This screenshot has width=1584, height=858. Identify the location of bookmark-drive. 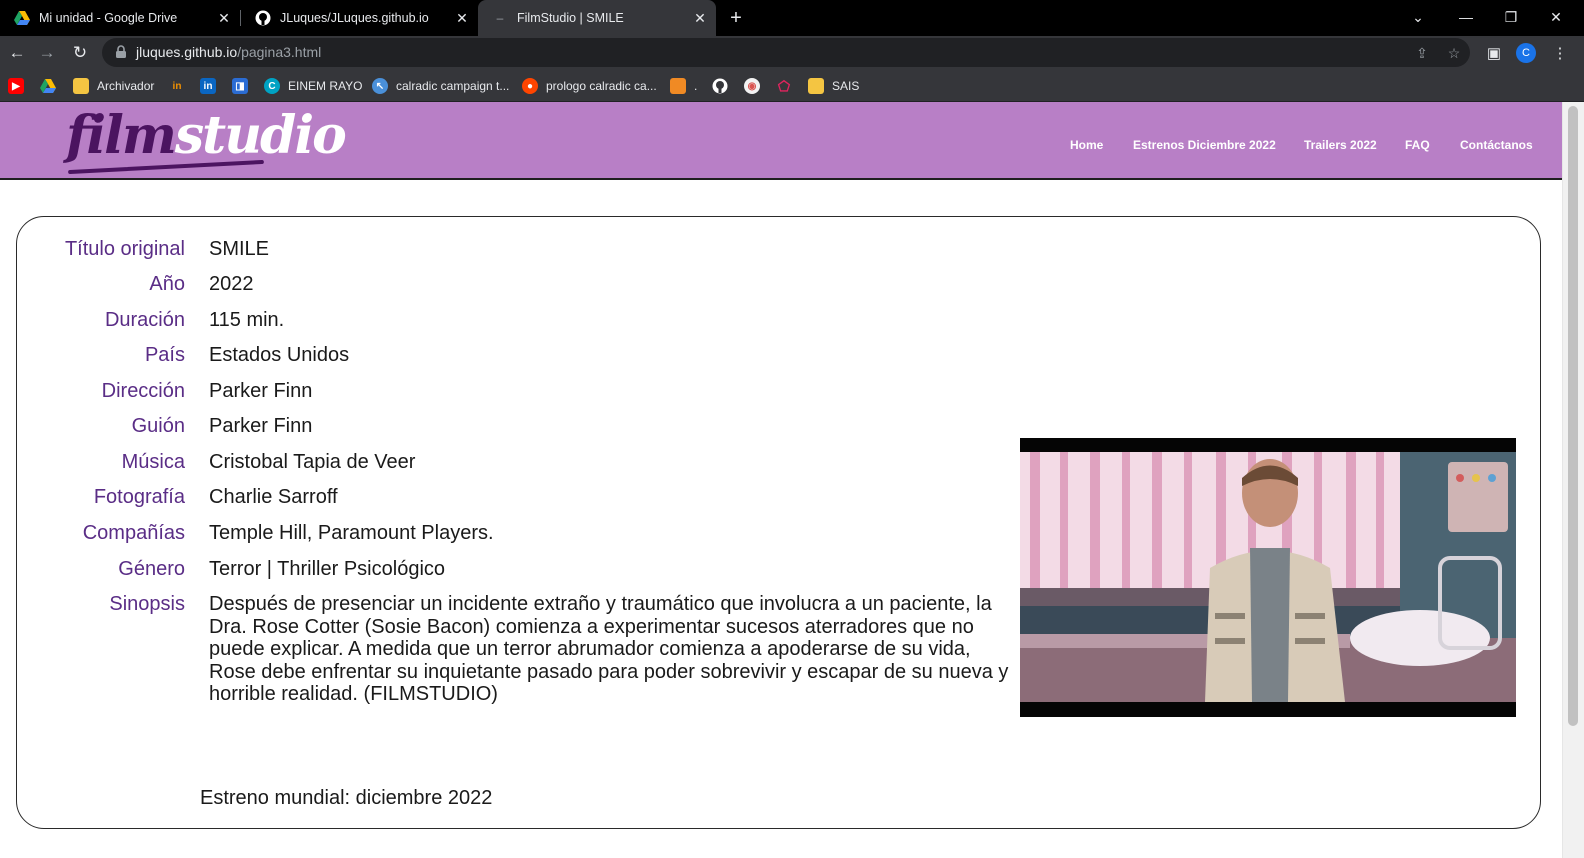
(52, 86).